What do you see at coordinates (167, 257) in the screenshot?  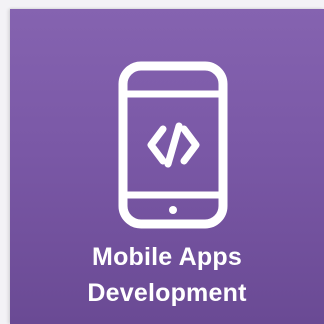 I see `tile-label-line-1: Mobile Apps` at bounding box center [167, 257].